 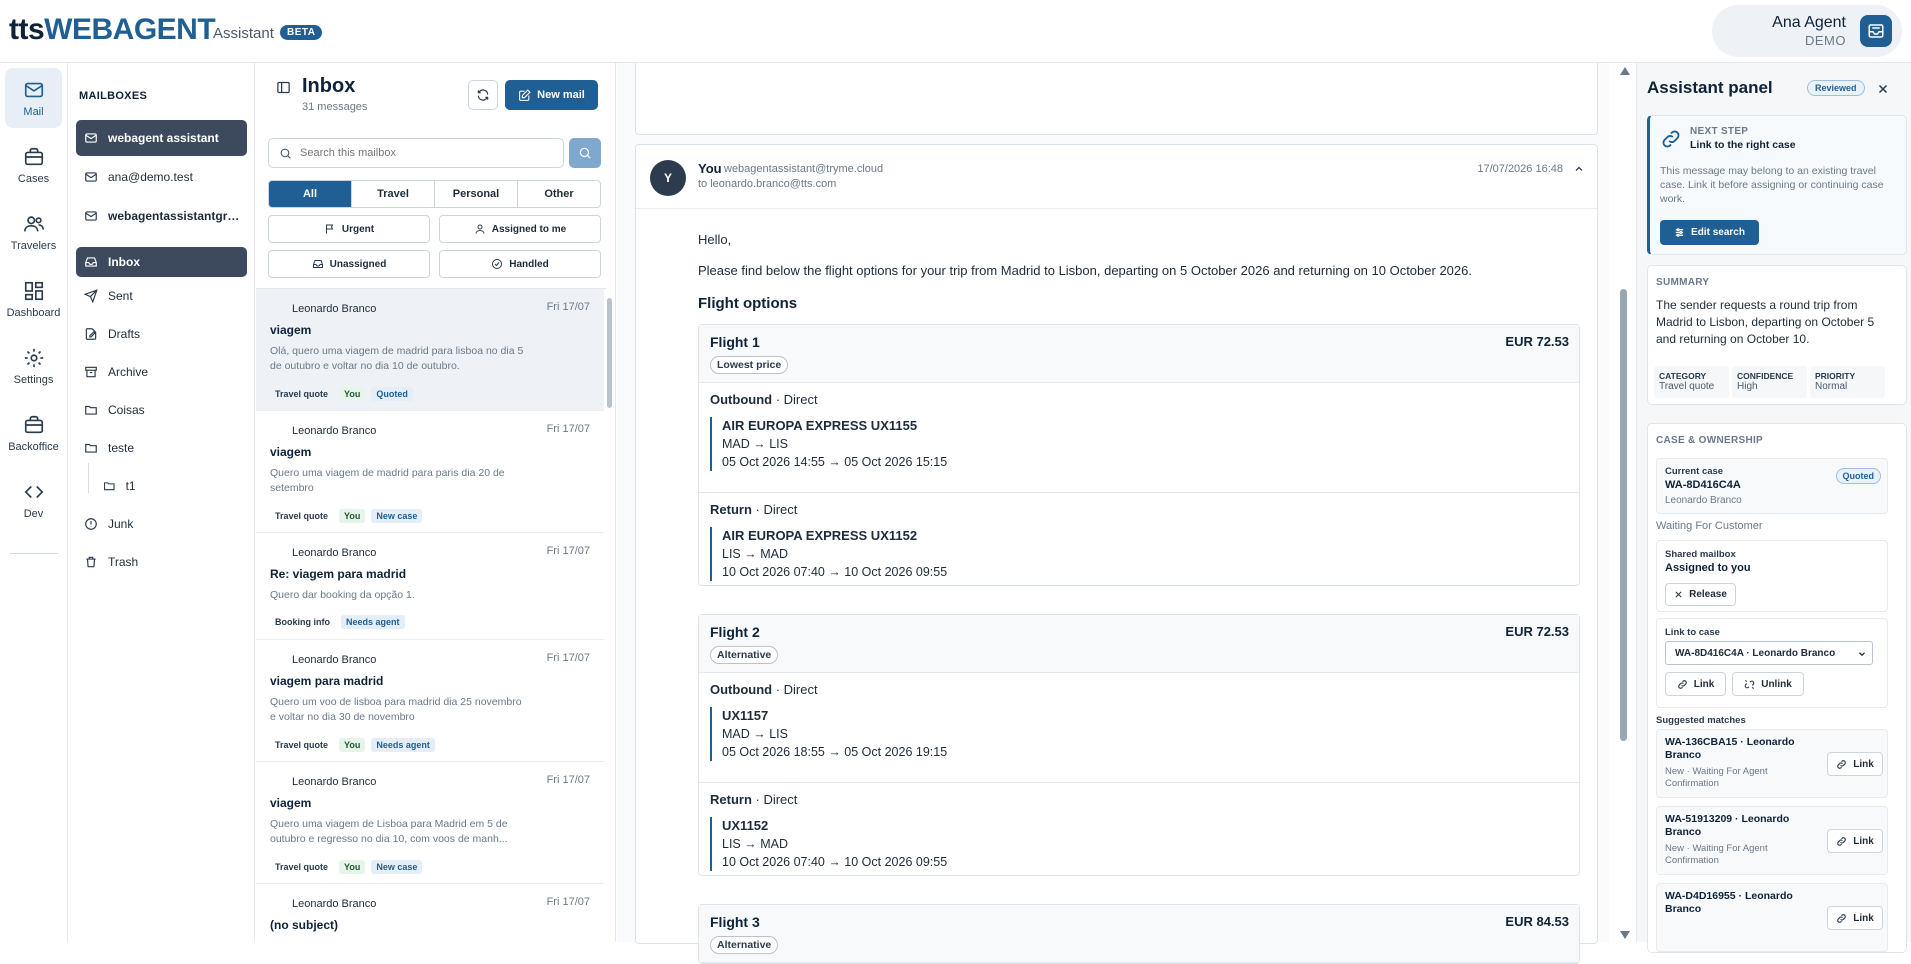 I want to click on user-menu: Ana Agent DEMO, so click(x=1807, y=31).